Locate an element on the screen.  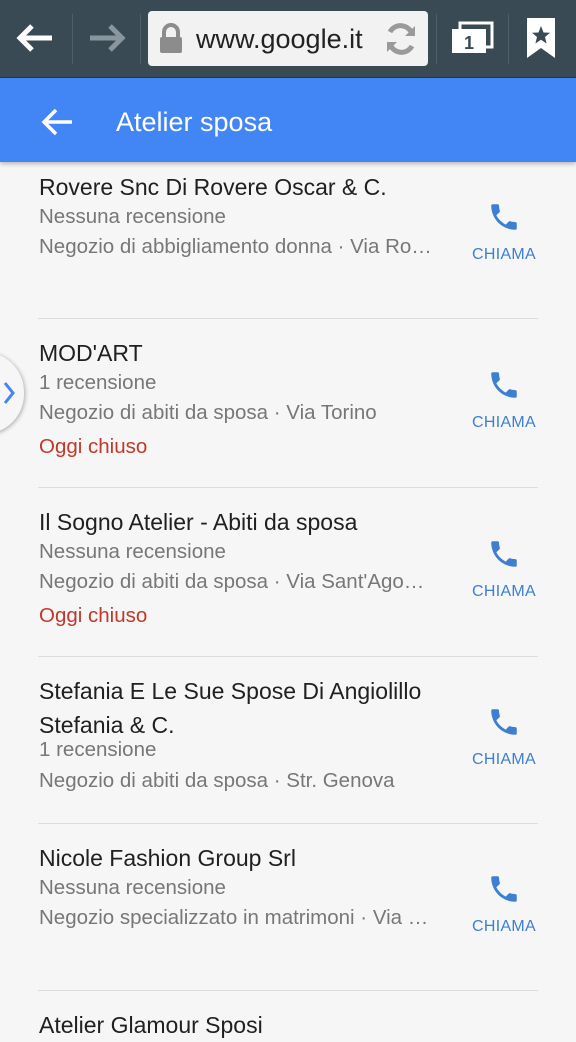
back-arrow-icon is located at coordinates (58, 122).